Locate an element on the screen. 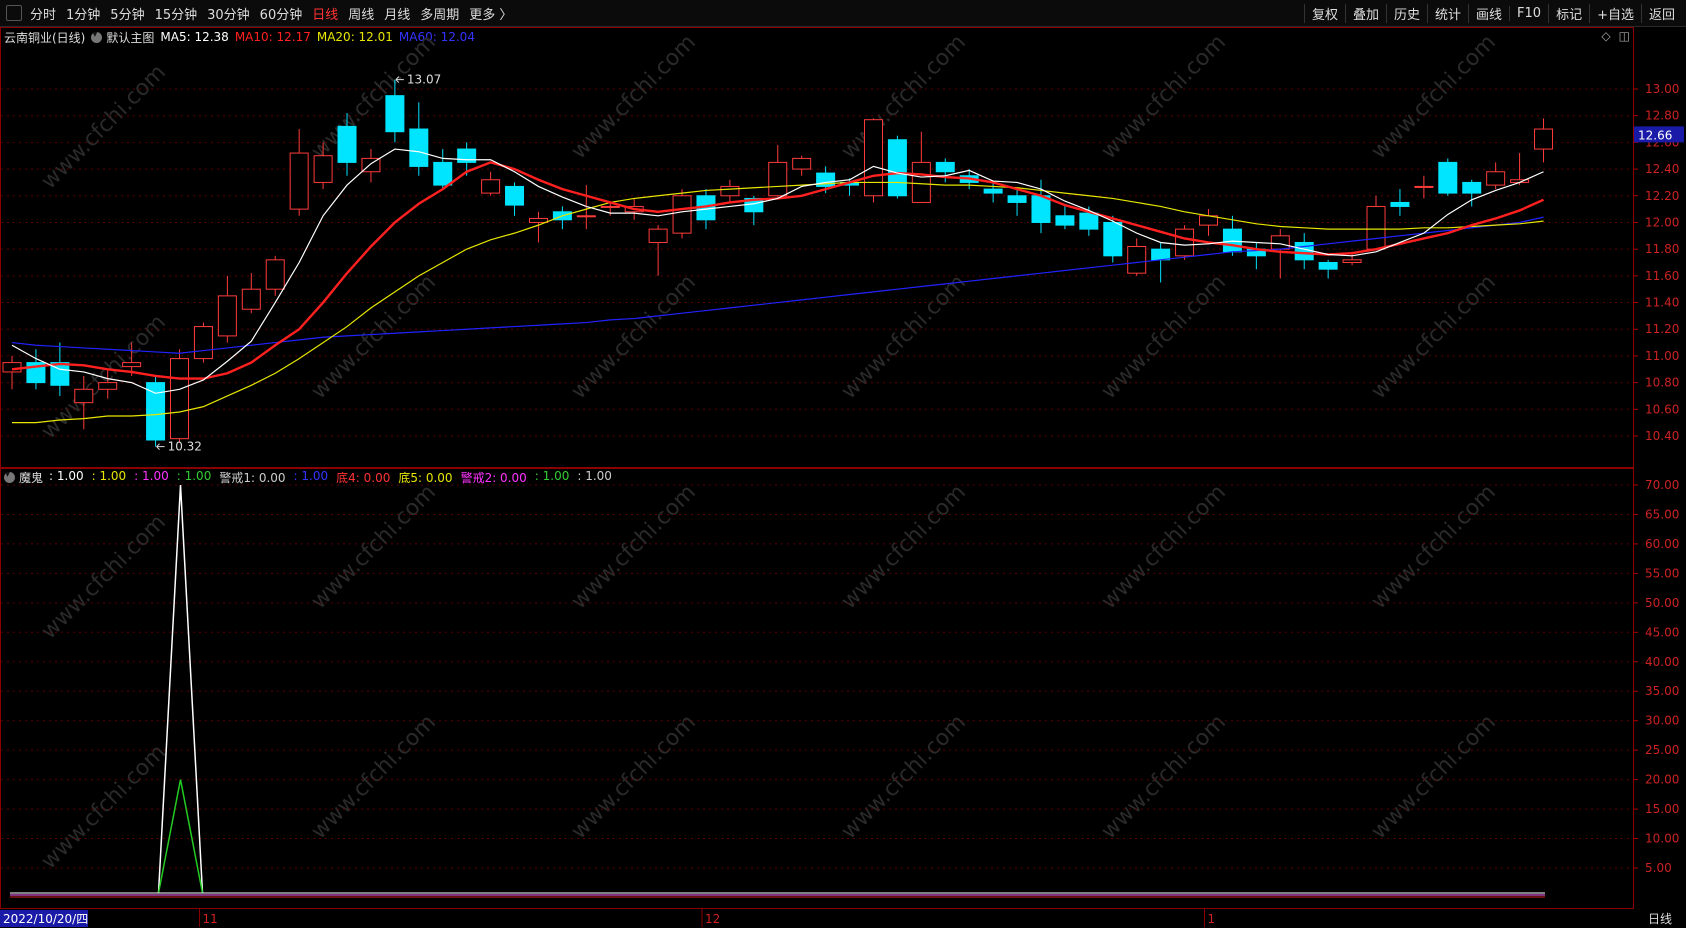 The width and height of the screenshot is (1686, 928). period-bar: 分时 1分钟 5分钟 15分钟 30分钟 60分钟 日线 周线 月线 多周期 更多 〉 is located at coordinates (264, 13).